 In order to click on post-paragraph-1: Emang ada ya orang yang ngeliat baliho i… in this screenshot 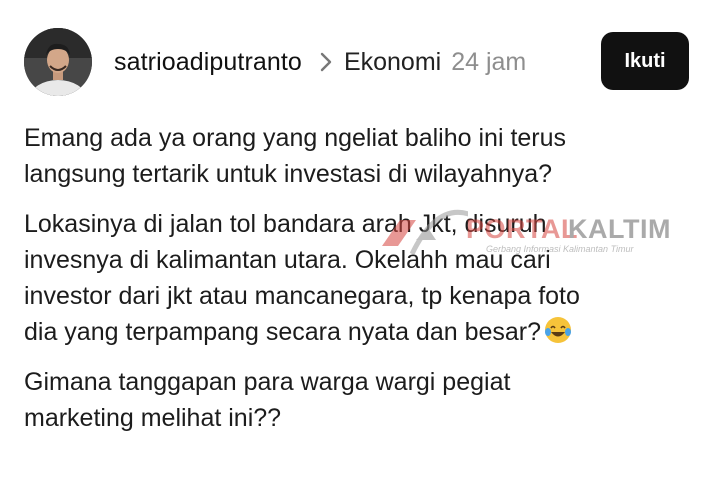, I will do `click(364, 156)`.